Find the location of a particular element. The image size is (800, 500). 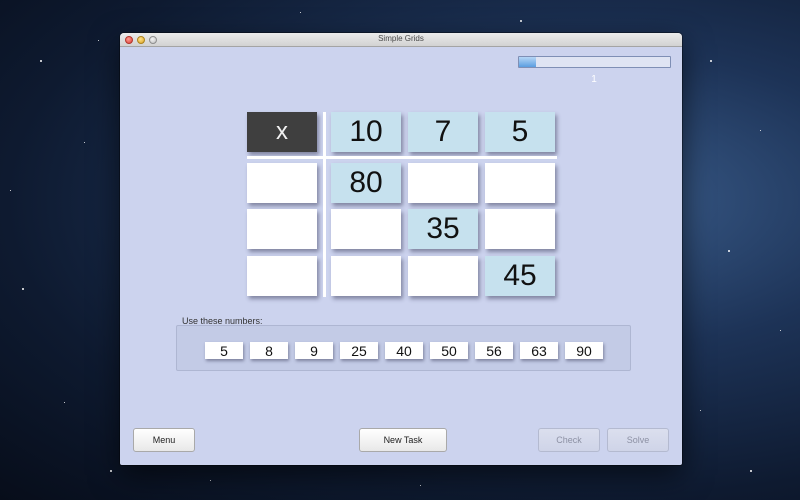

column-header-3: 5 is located at coordinates (520, 132).